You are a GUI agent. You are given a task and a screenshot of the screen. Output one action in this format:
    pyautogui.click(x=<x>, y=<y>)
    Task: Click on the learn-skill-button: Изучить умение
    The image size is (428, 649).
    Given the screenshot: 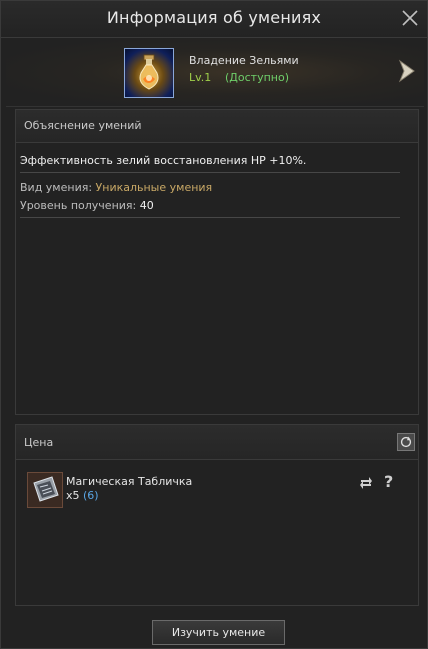 What is the action you would take?
    pyautogui.click(x=218, y=632)
    